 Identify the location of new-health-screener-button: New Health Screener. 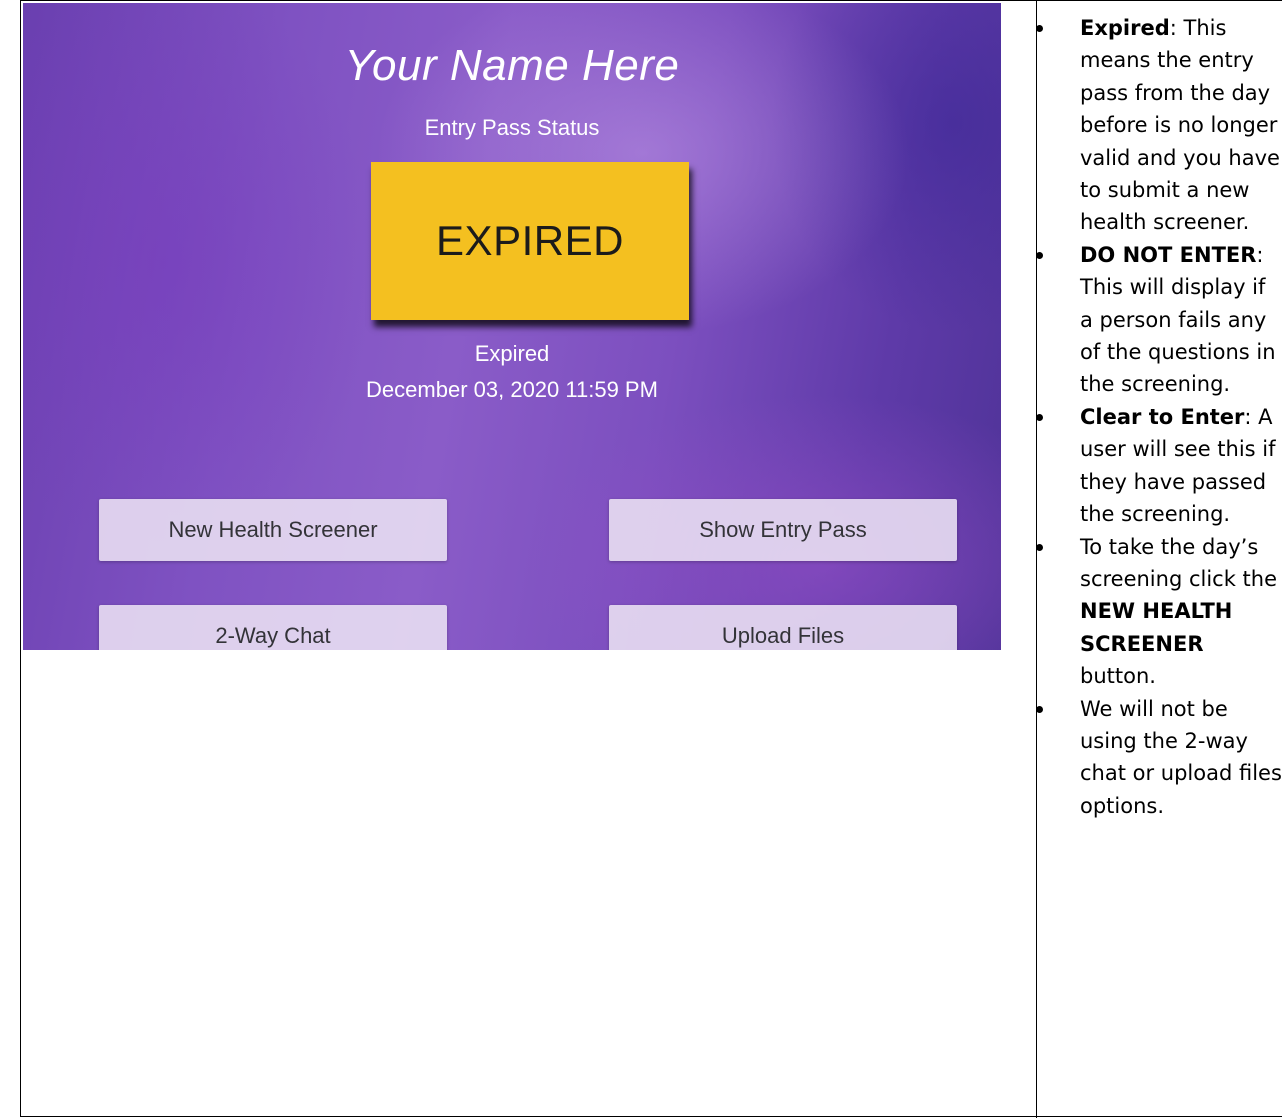
(273, 530).